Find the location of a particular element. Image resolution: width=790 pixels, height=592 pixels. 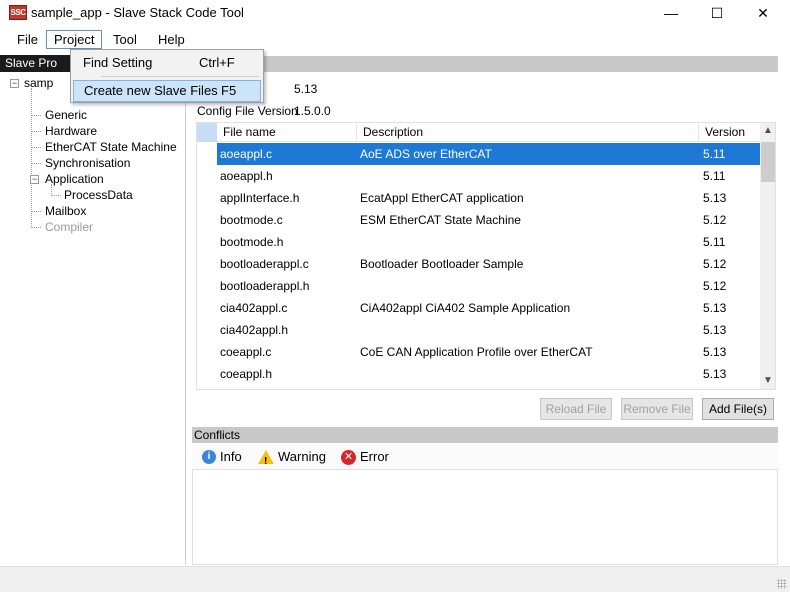

warning-filter-button: ! Warning is located at coordinates (292, 457).